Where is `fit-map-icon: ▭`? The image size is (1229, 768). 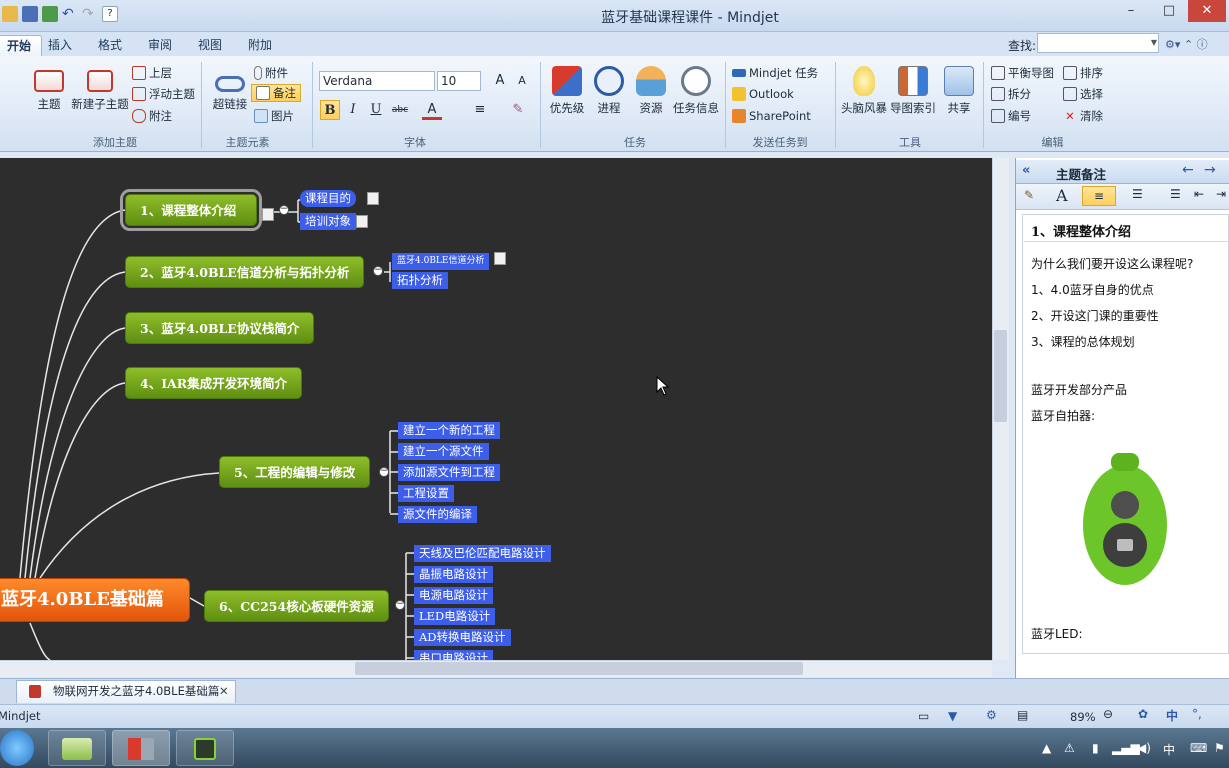
fit-map-icon: ▭ is located at coordinates (923, 716).